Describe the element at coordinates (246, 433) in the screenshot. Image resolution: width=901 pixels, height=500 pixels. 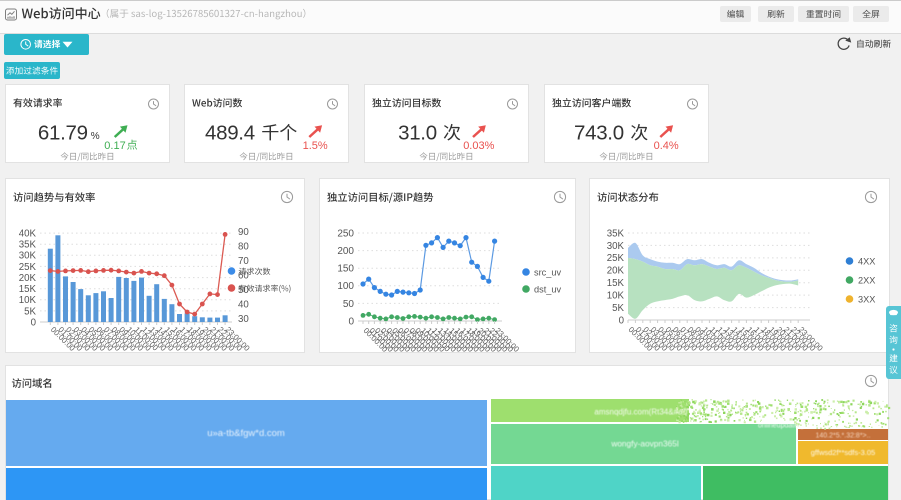
I see `svg-text: u»a-tb&fgw*d.com` at that location.